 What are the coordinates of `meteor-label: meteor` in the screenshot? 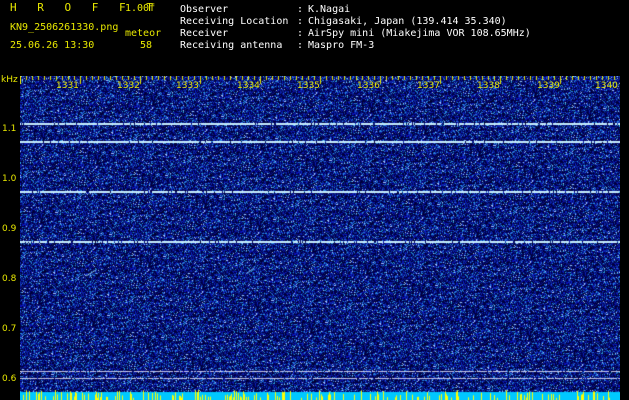 It's located at (143, 33).